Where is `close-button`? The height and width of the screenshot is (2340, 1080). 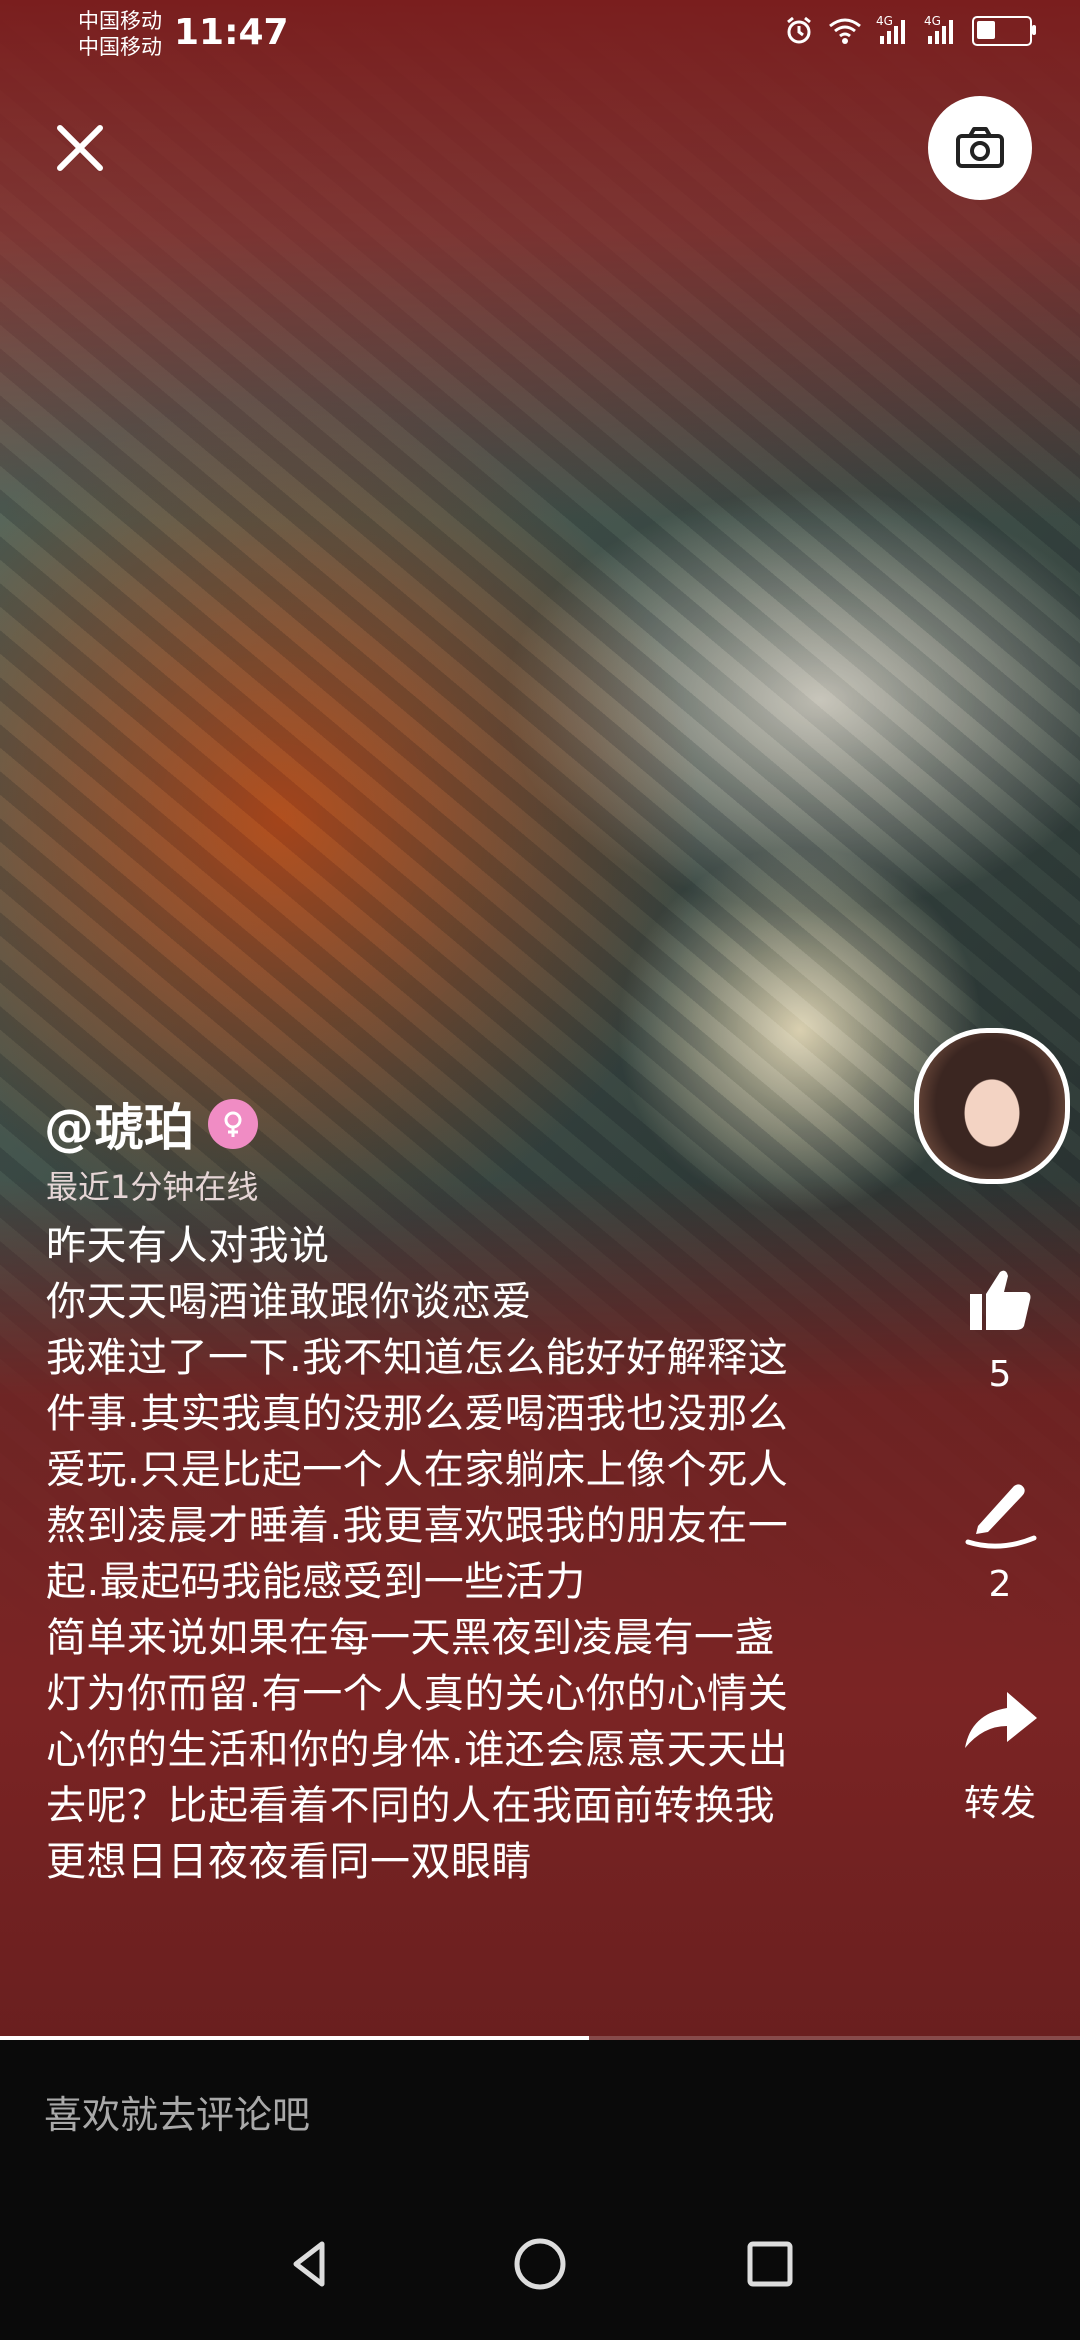
close-button is located at coordinates (80, 148).